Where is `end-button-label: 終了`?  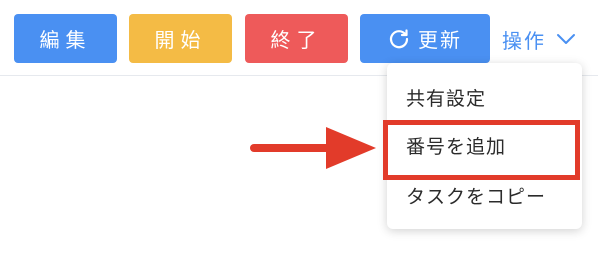
end-button-label: 終了 is located at coordinates (296, 40).